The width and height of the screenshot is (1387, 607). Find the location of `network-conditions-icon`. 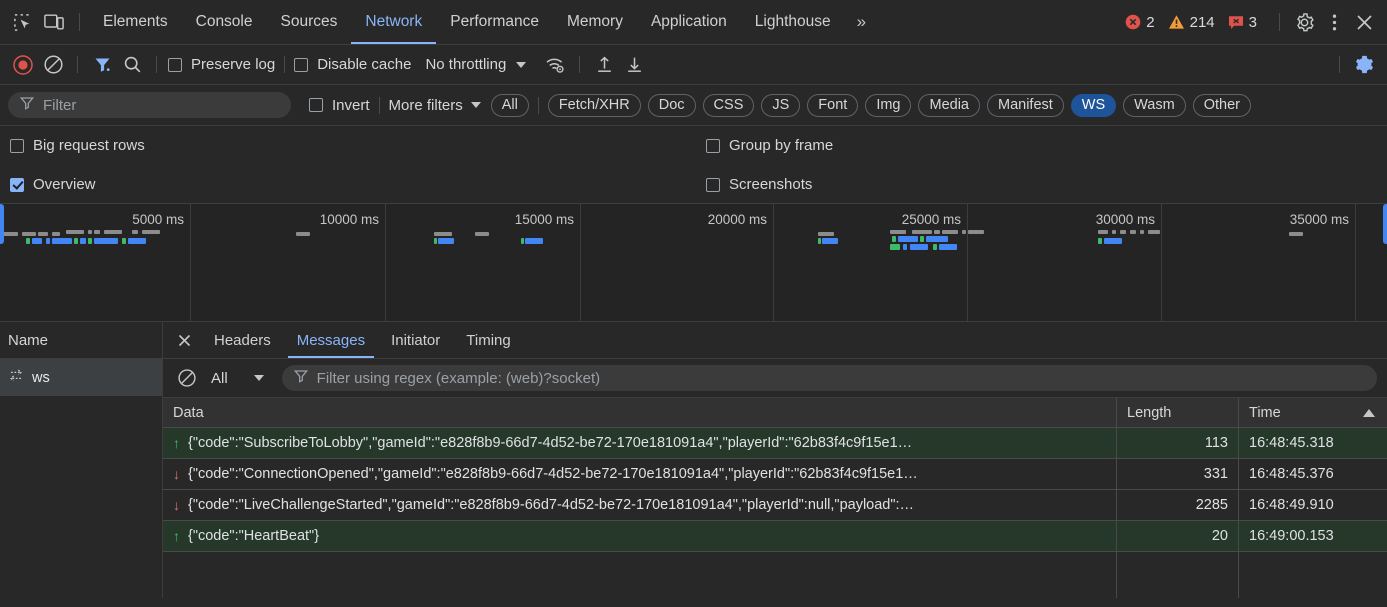

network-conditions-icon is located at coordinates (555, 65).